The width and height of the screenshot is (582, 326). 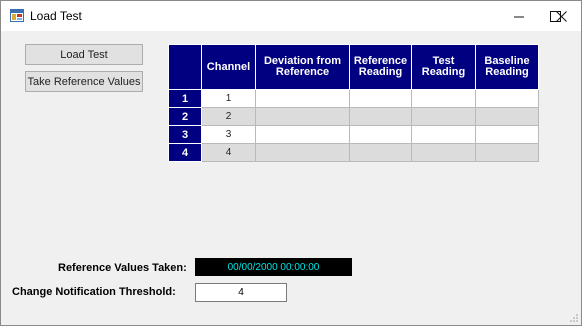 What do you see at coordinates (228, 67) in the screenshot?
I see `column-header: Channel` at bounding box center [228, 67].